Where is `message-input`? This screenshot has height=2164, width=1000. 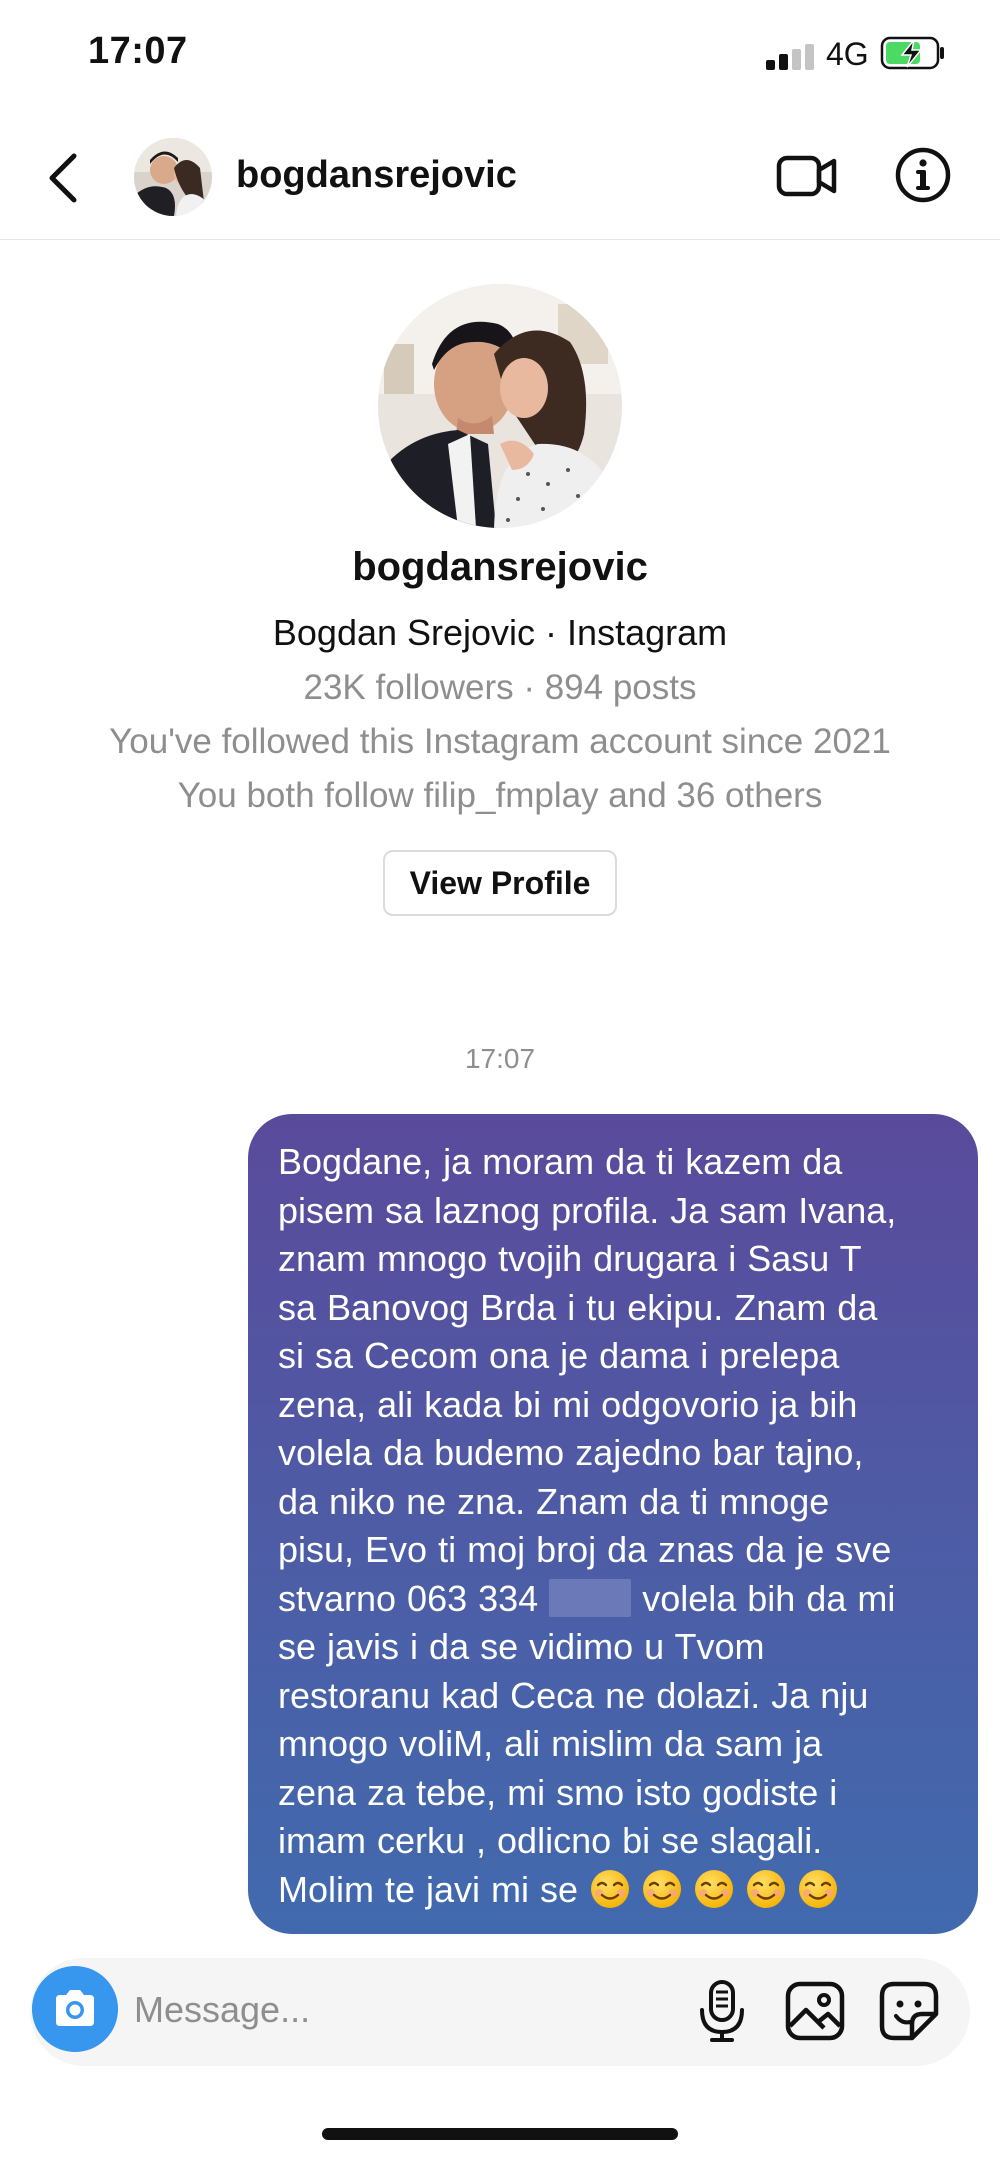
message-input is located at coordinates (414, 2010).